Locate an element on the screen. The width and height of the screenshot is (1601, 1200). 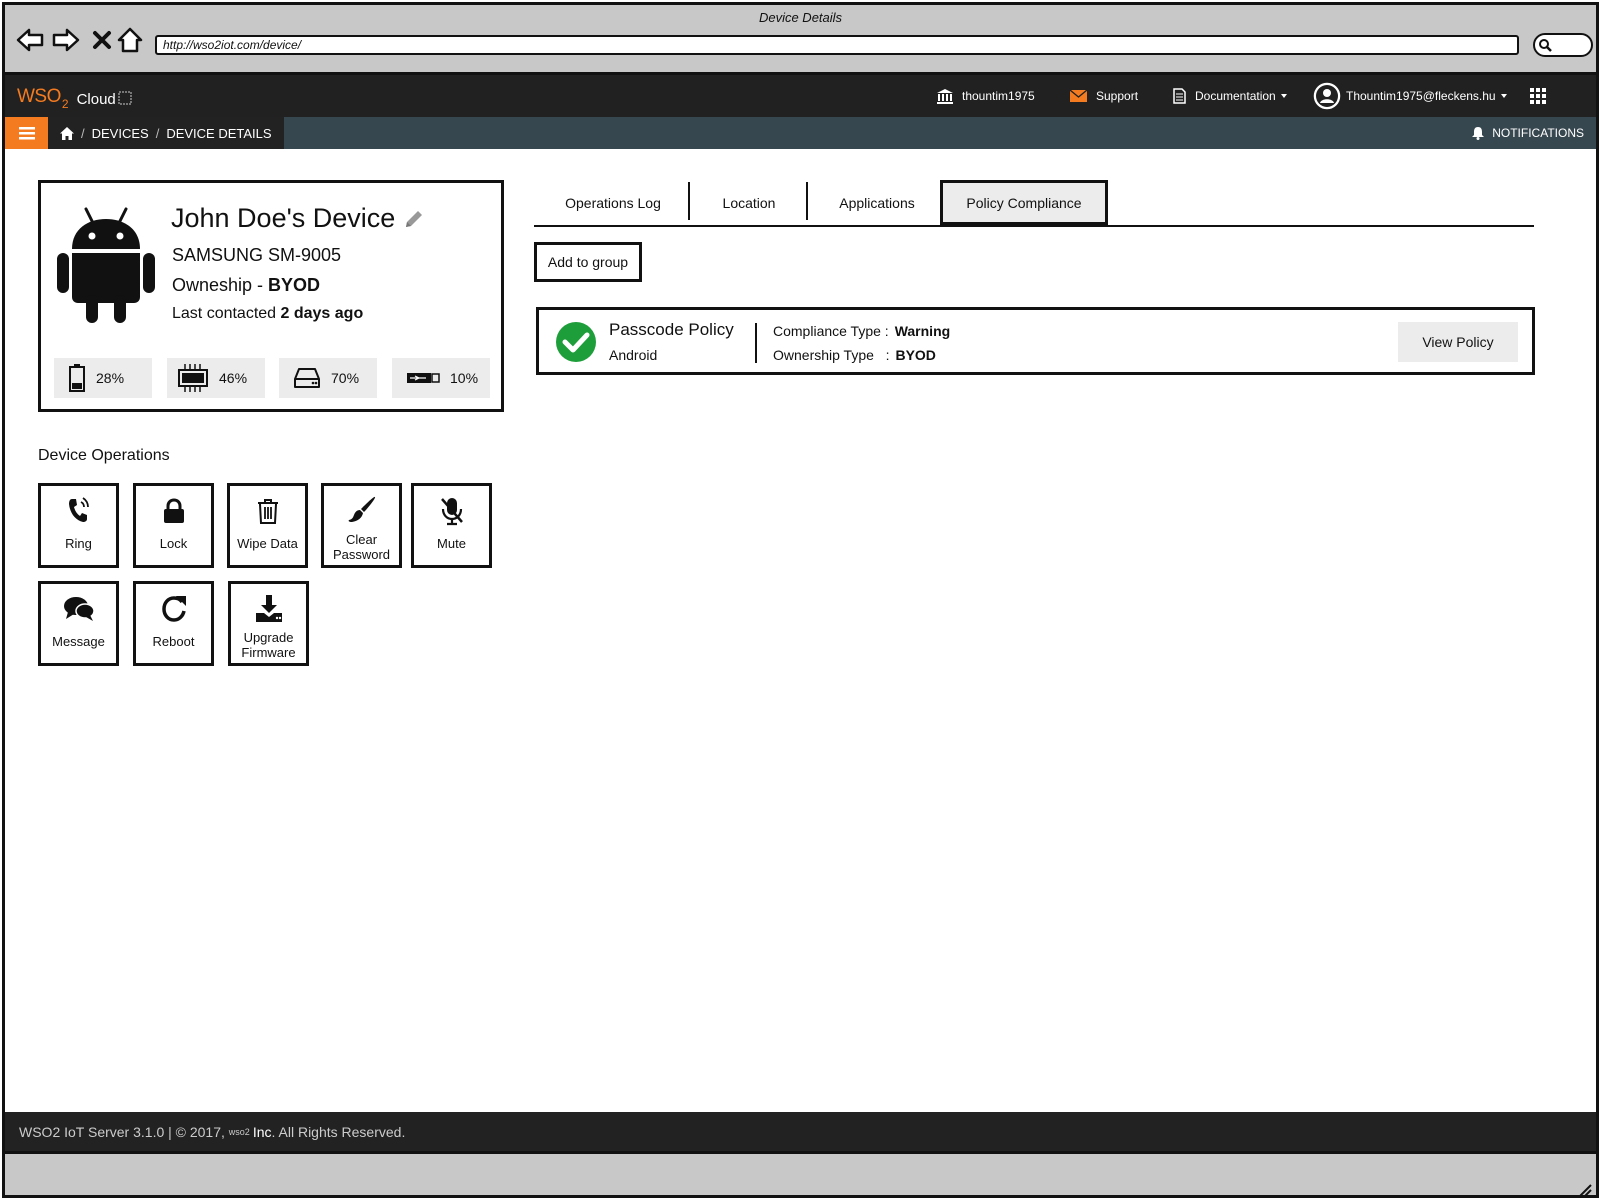
mute-label: Mute is located at coordinates (451, 543).